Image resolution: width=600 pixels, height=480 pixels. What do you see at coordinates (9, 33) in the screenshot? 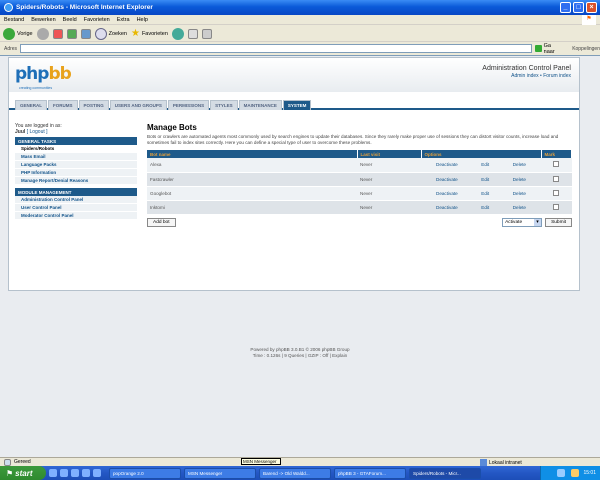
I see `back-arrow-icon` at bounding box center [9, 33].